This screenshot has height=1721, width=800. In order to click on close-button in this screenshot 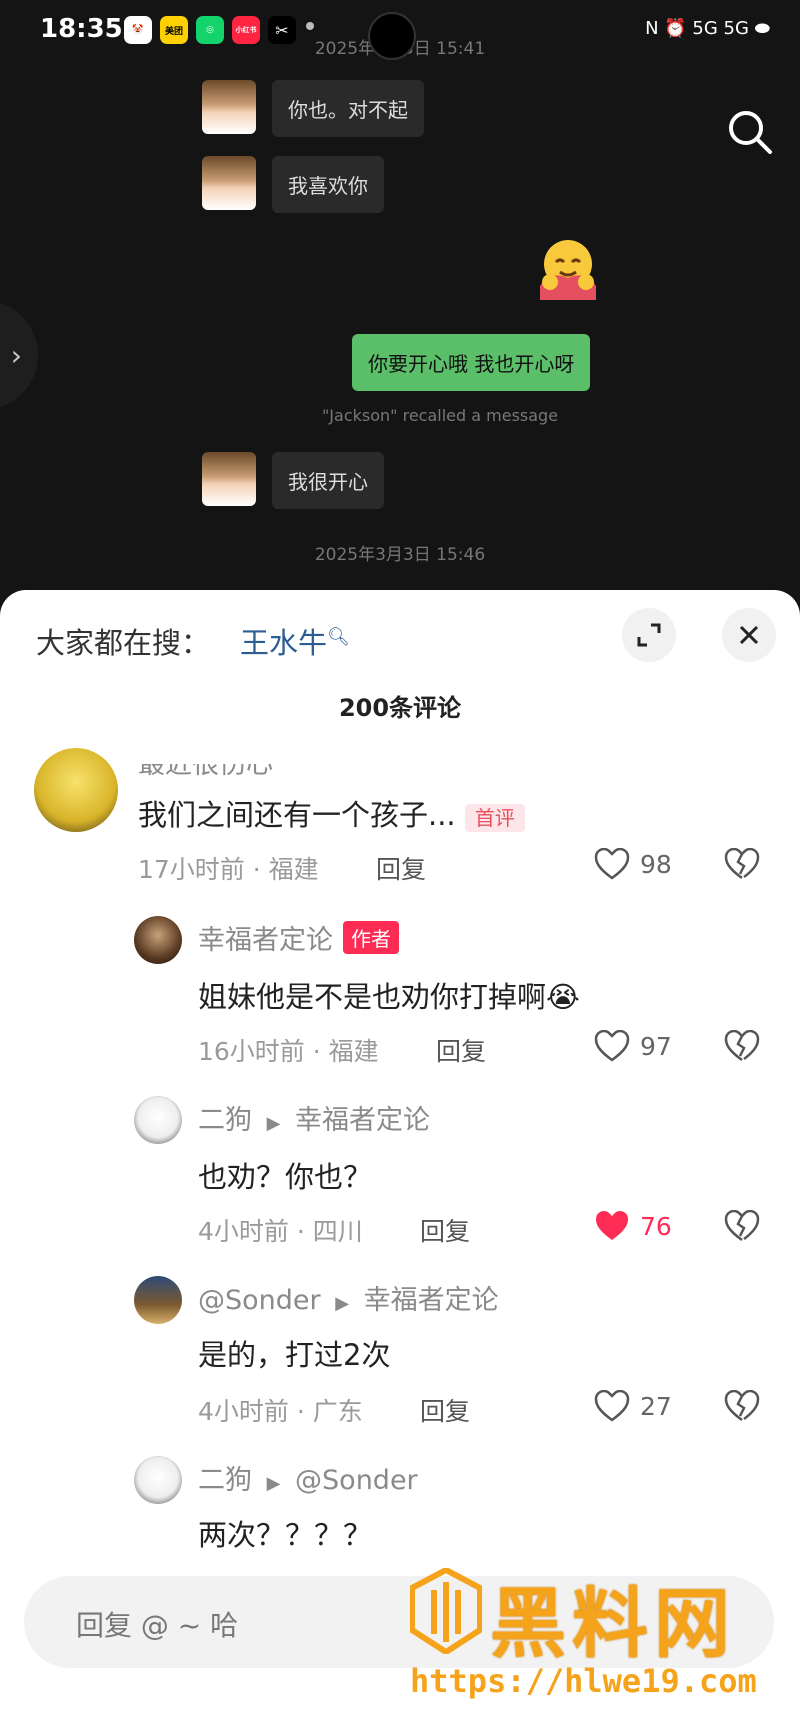, I will do `click(749, 635)`.